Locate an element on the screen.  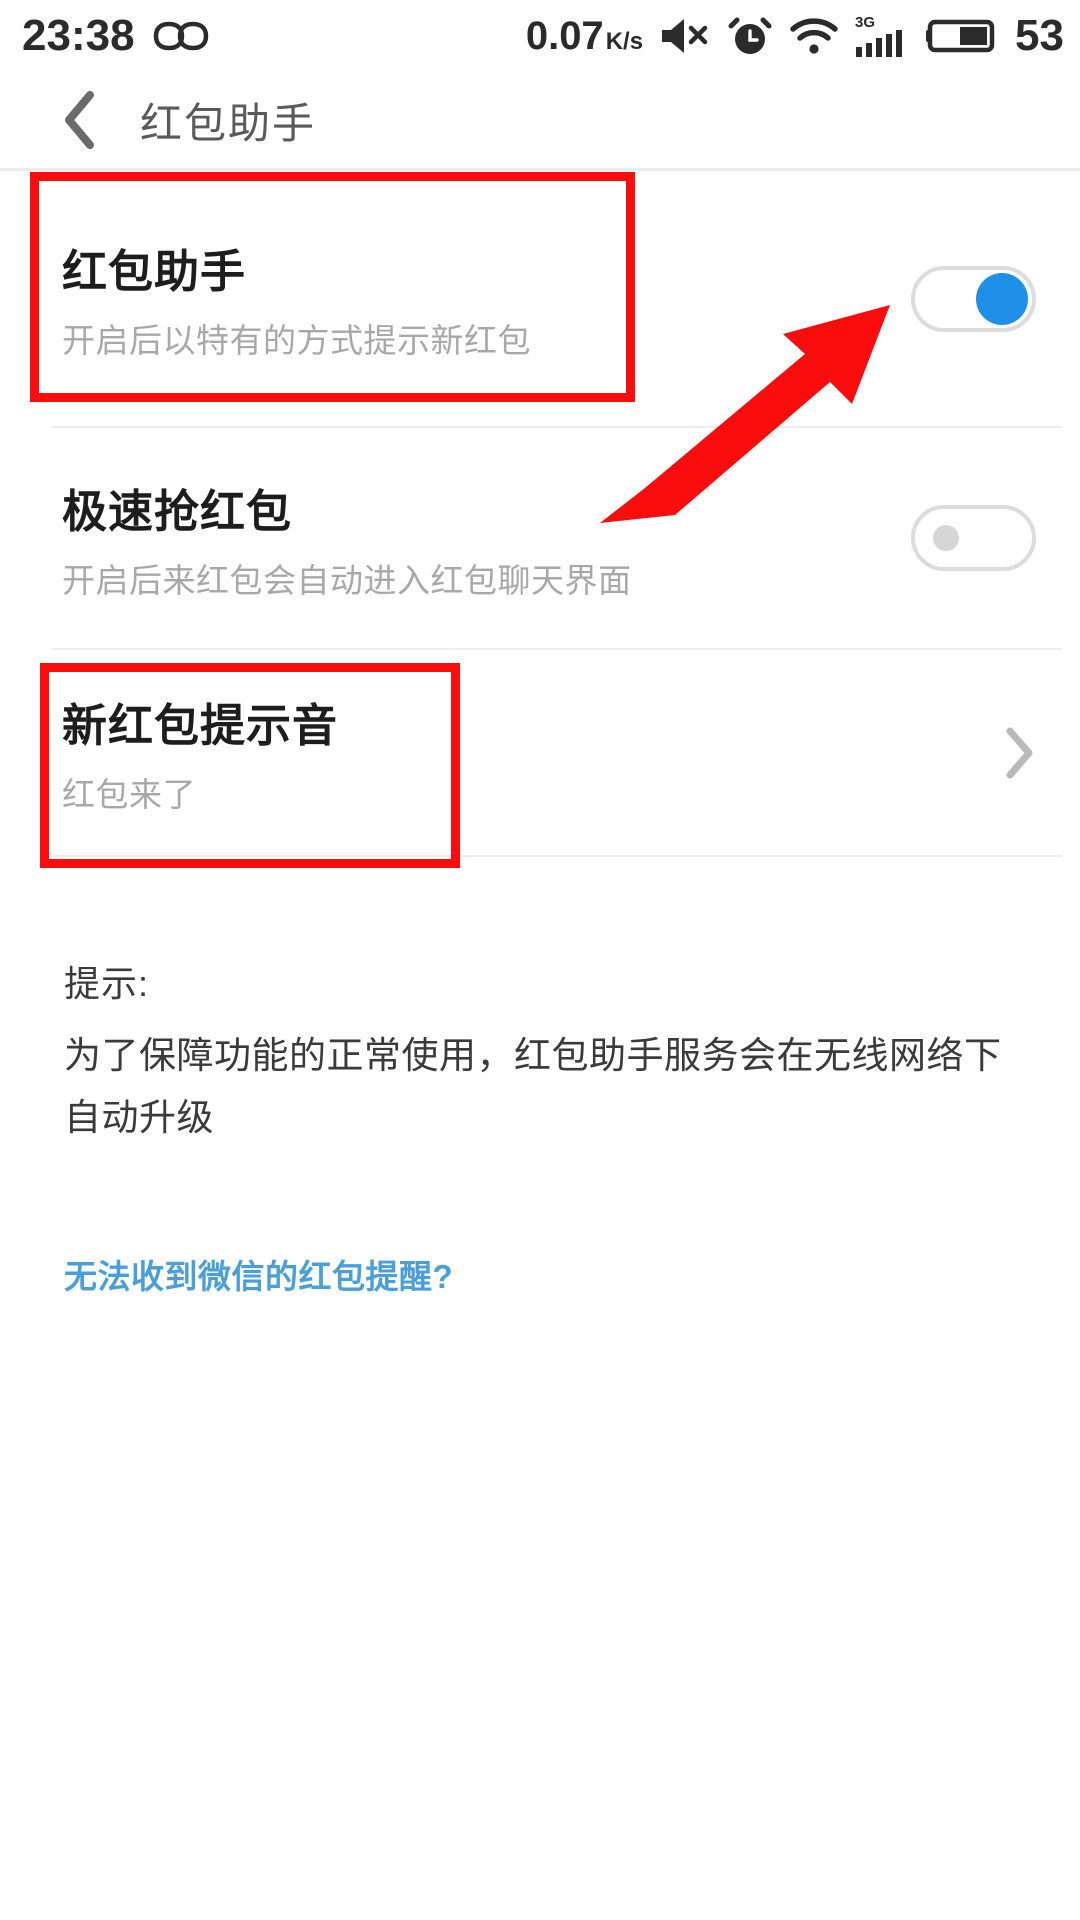
network-speed-value: 0.07 is located at coordinates (564, 35).